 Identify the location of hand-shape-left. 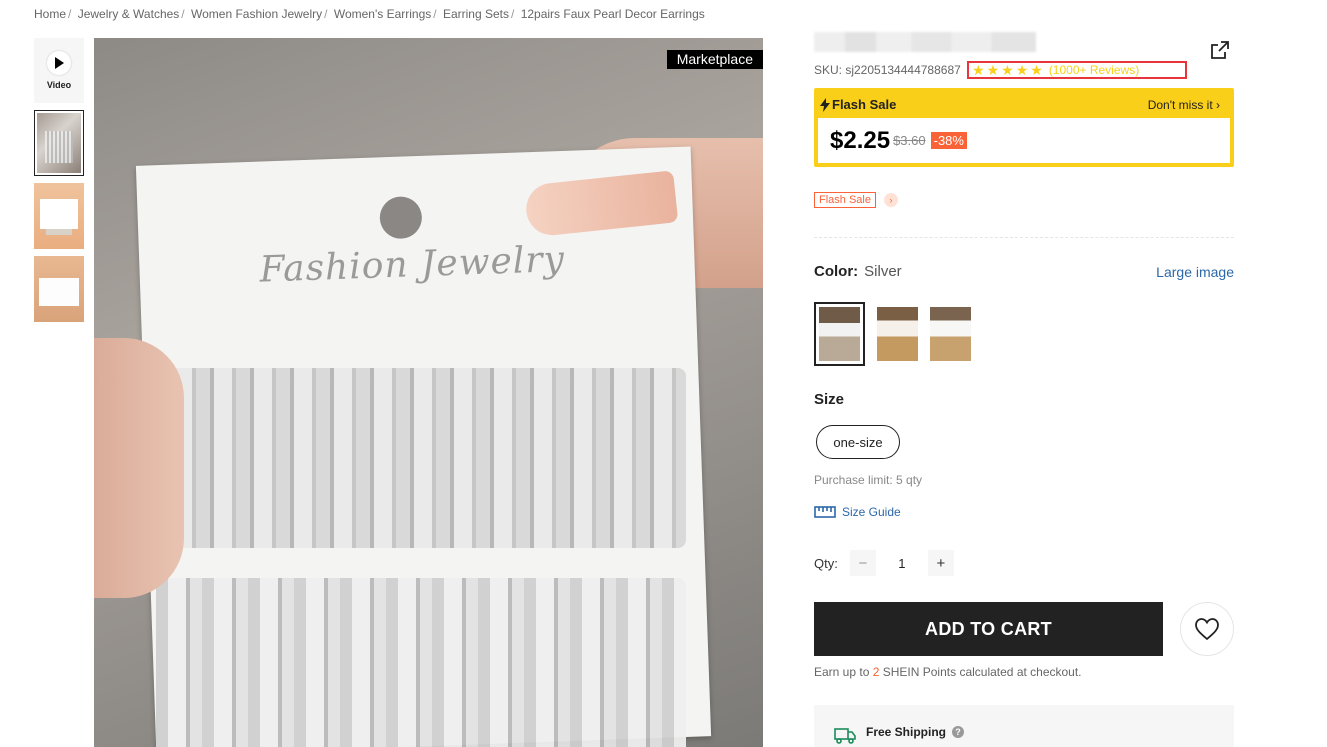
(139, 468).